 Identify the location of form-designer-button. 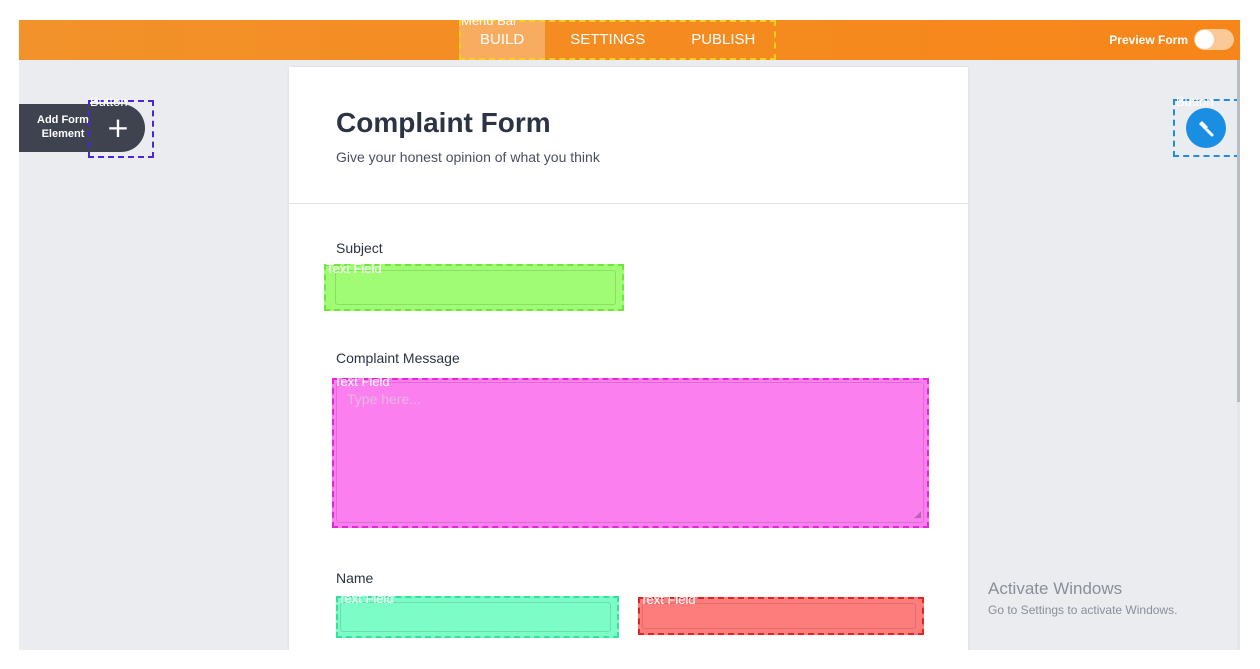
(1206, 128).